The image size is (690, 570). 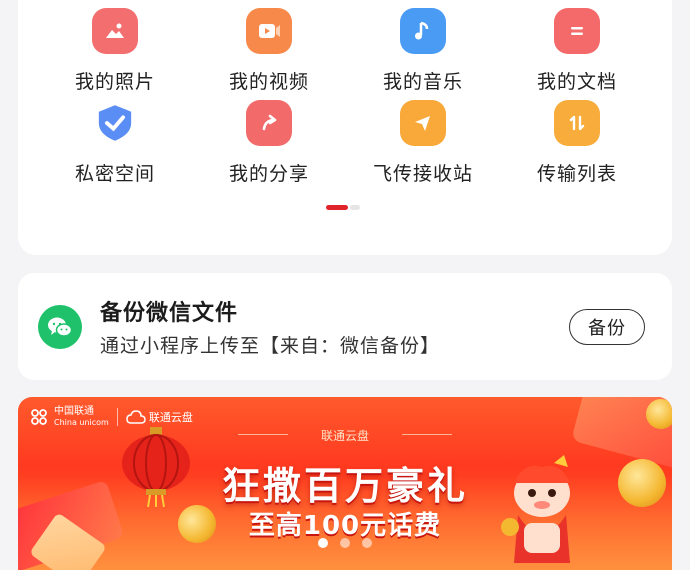 I want to click on shield-check-icon, so click(x=115, y=123).